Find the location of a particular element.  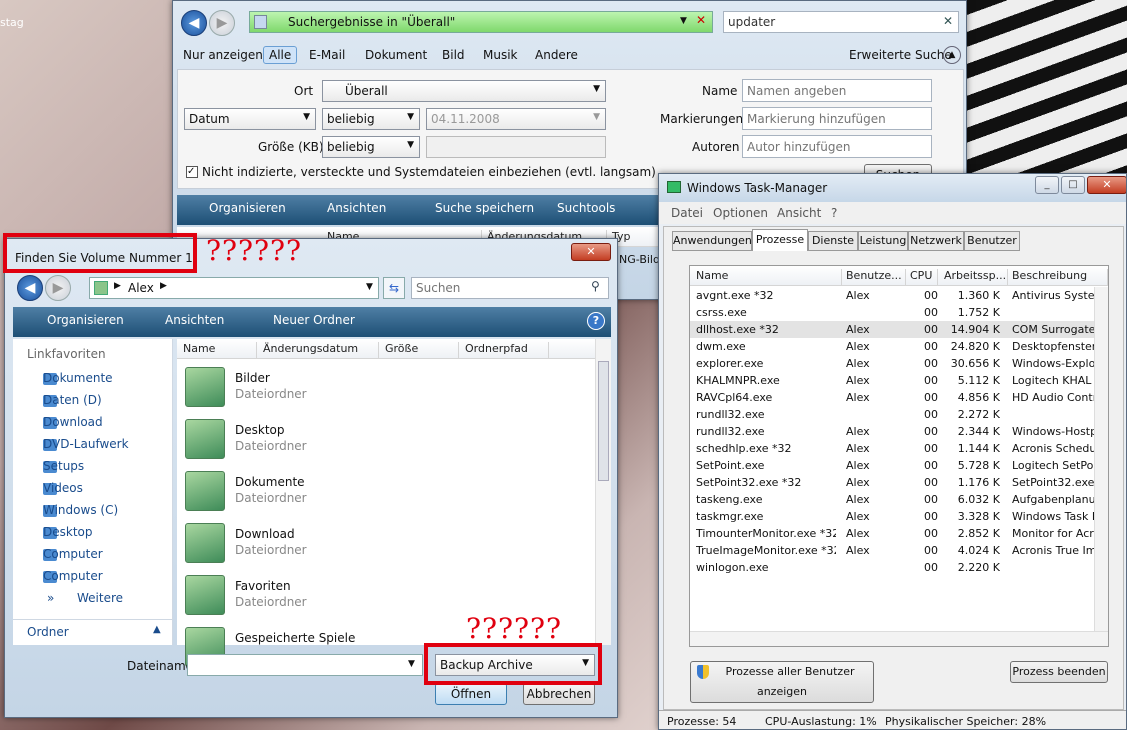

tab-network: Netzwerk is located at coordinates (936, 241).